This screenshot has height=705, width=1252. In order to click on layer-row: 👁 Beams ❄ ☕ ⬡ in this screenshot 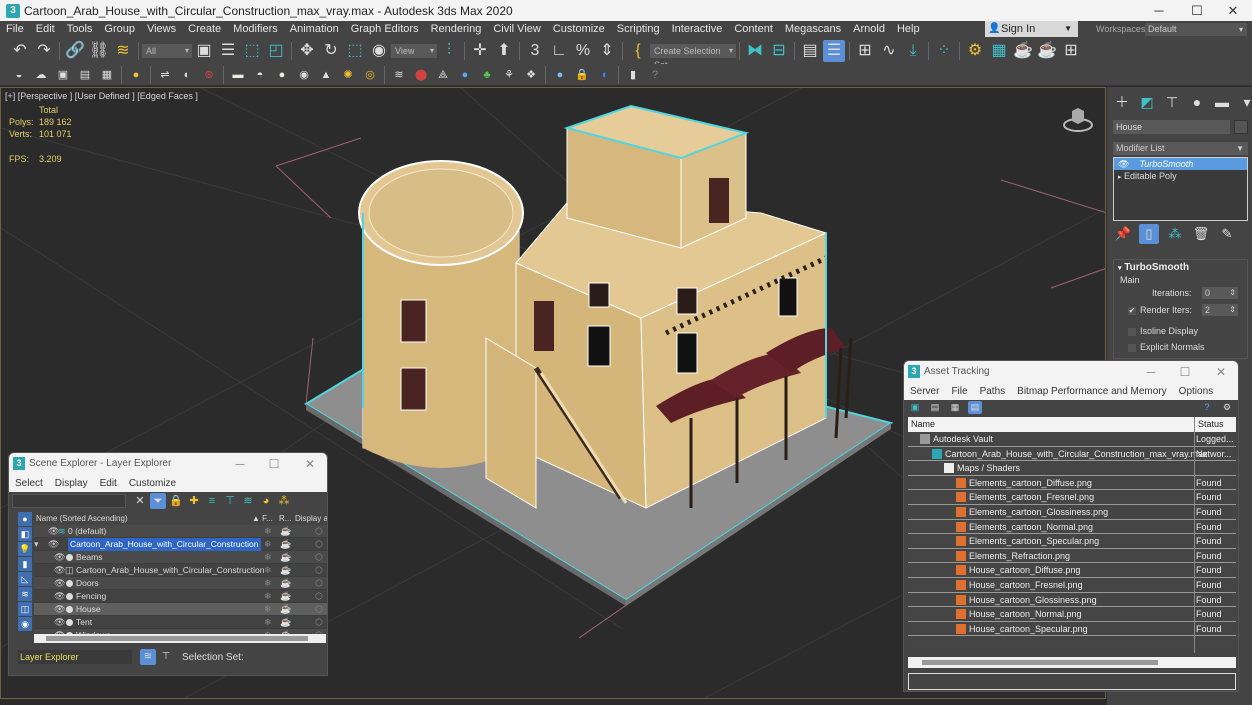, I will do `click(180, 557)`.